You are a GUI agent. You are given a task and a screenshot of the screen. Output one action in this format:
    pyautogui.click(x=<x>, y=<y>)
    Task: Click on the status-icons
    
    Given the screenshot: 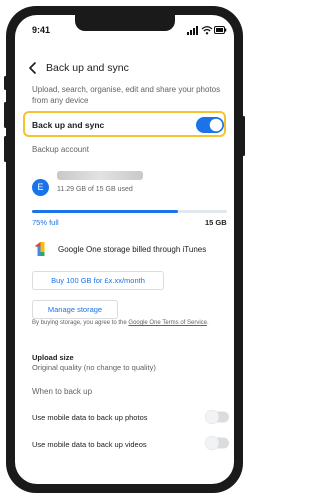 What is the action you would take?
    pyautogui.click(x=207, y=30)
    